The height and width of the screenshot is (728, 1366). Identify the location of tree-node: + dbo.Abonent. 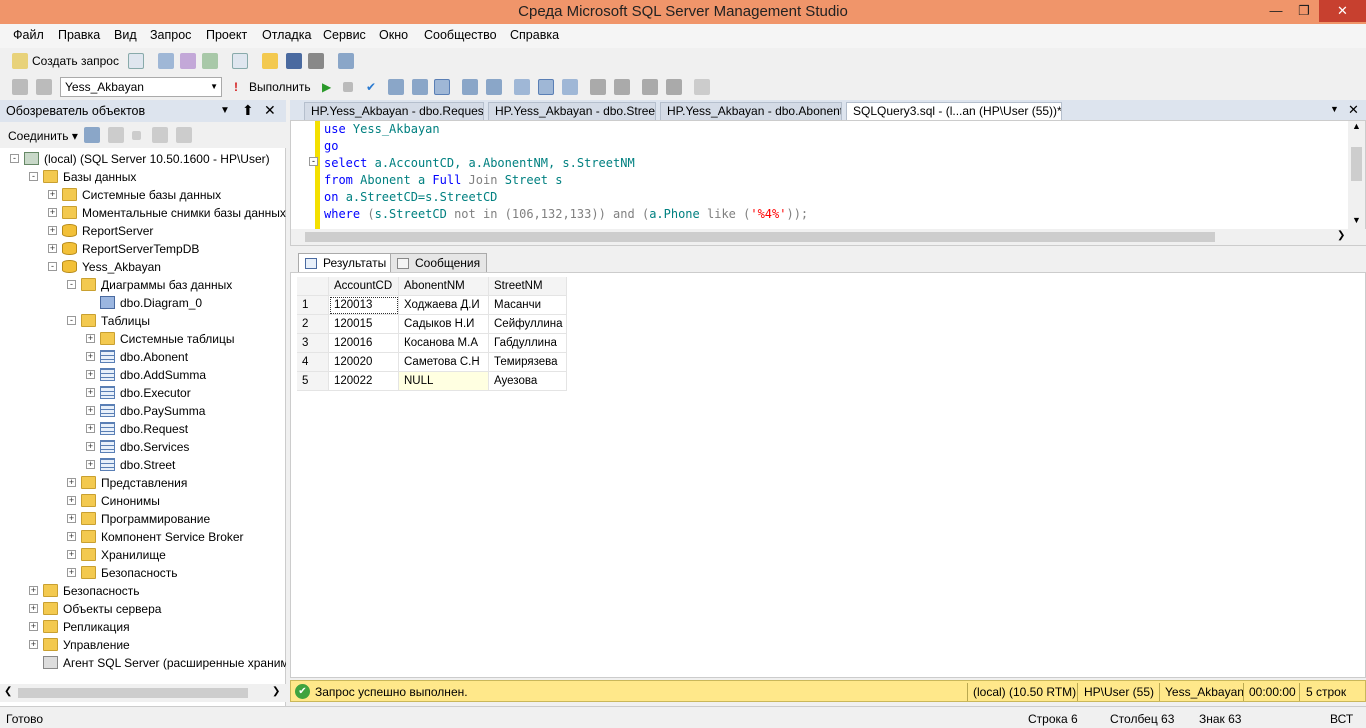
(143, 357).